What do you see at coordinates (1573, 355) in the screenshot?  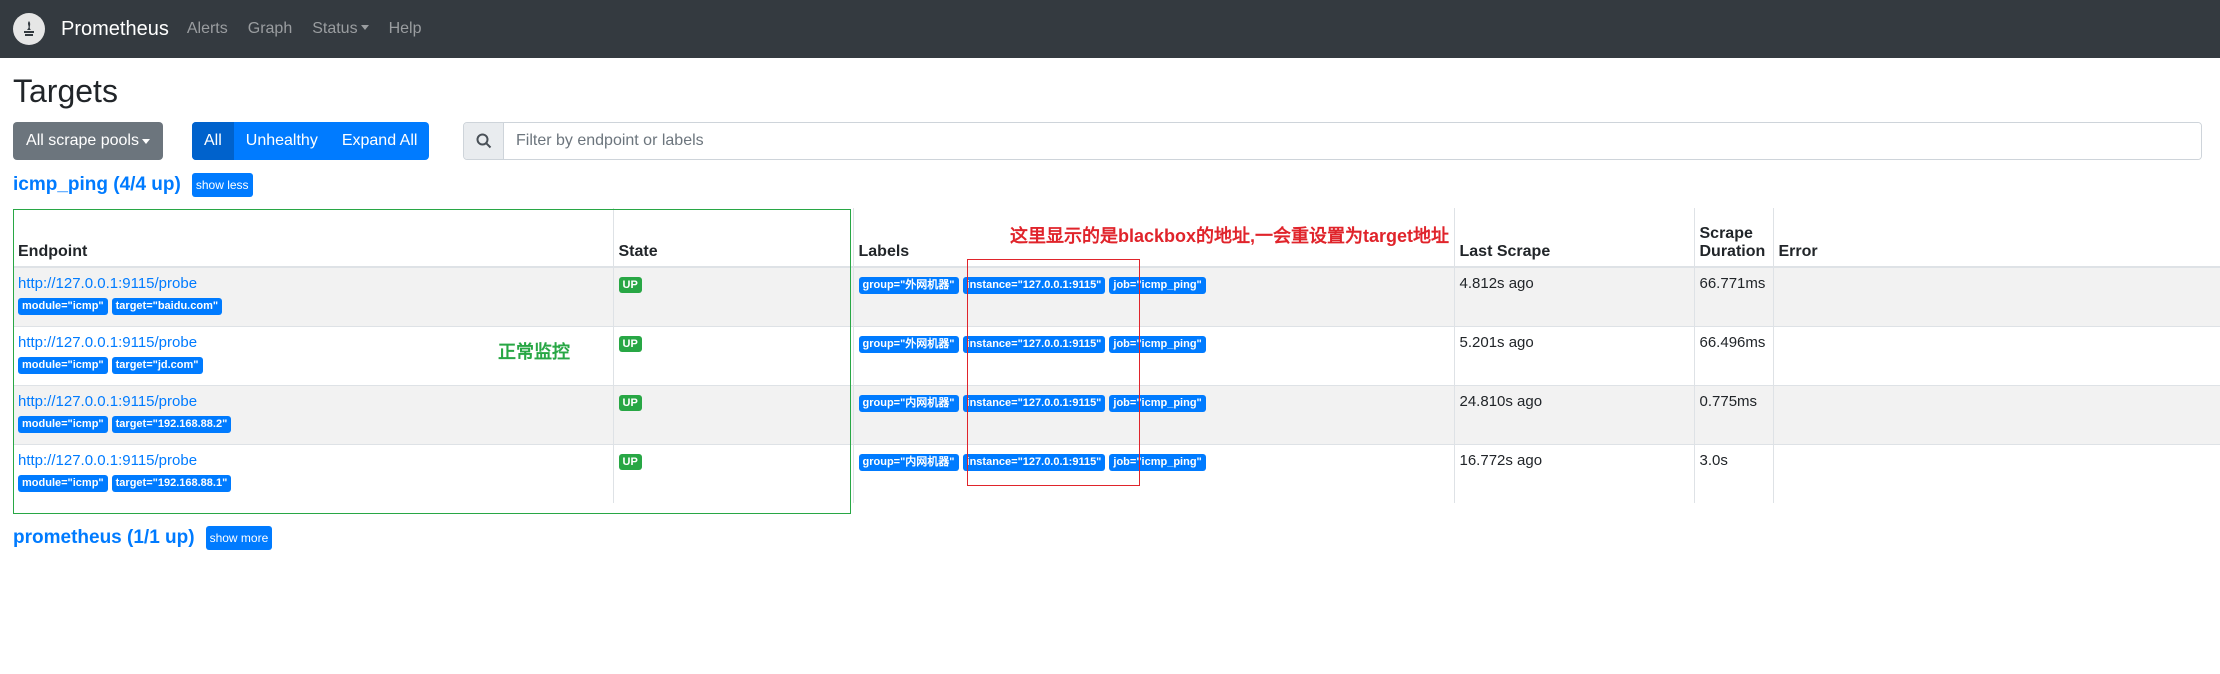 I see `last-scrape: 5.201s ago` at bounding box center [1573, 355].